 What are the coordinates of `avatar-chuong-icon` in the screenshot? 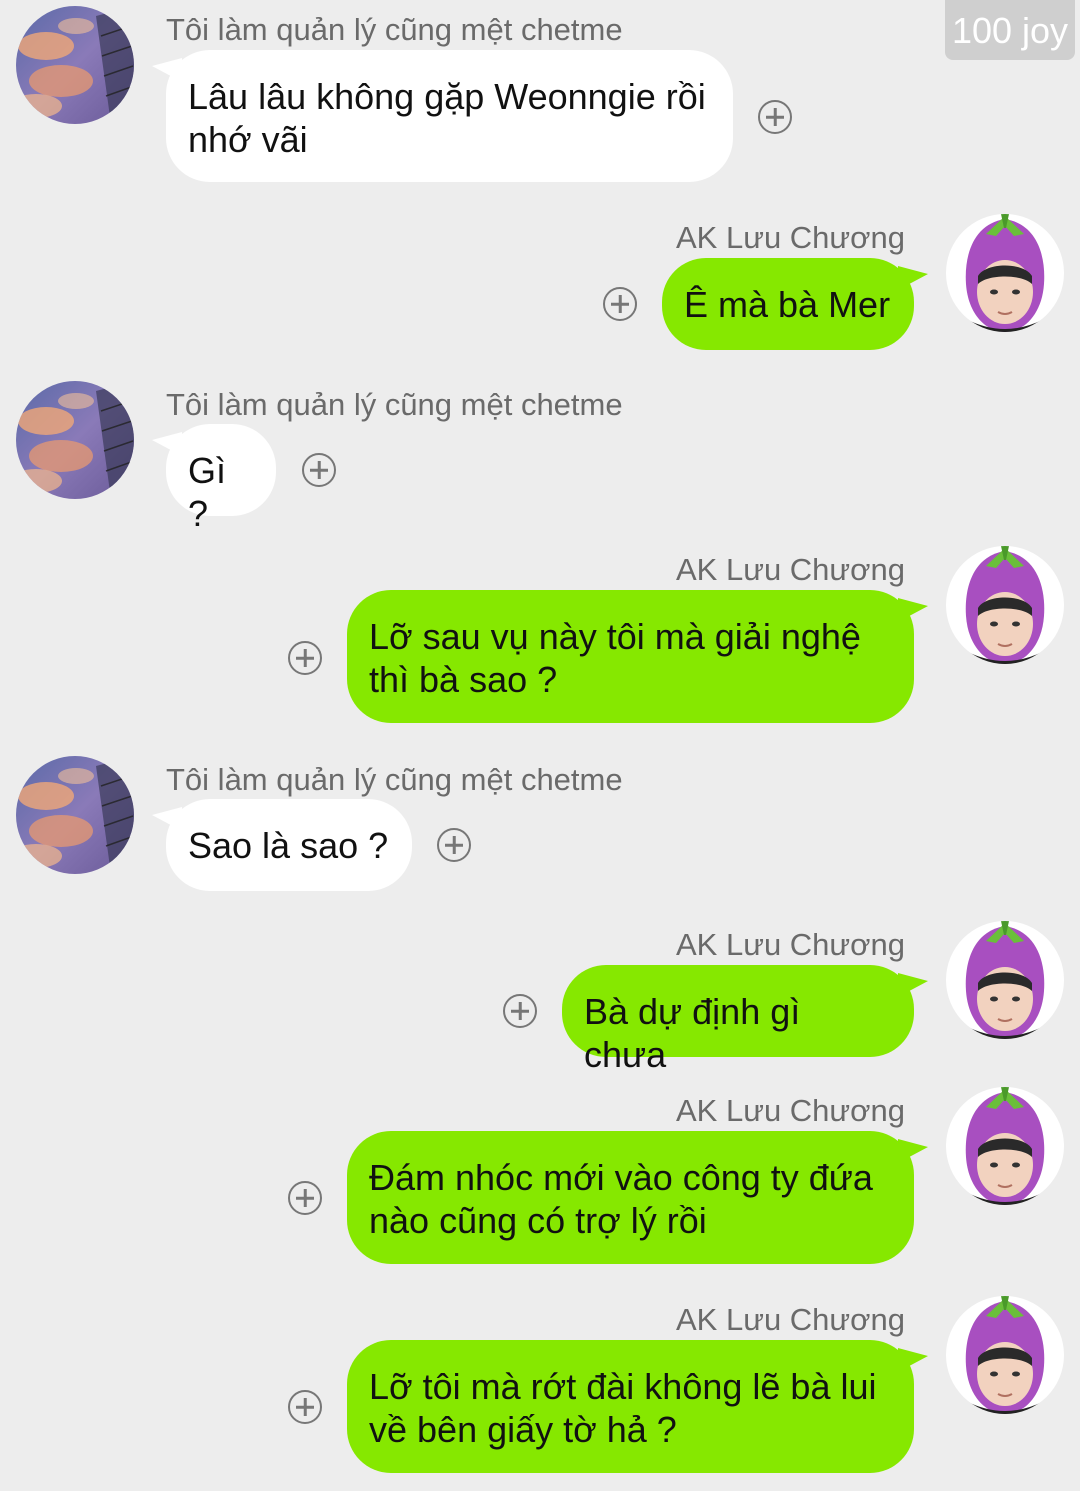 It's located at (1005, 1355).